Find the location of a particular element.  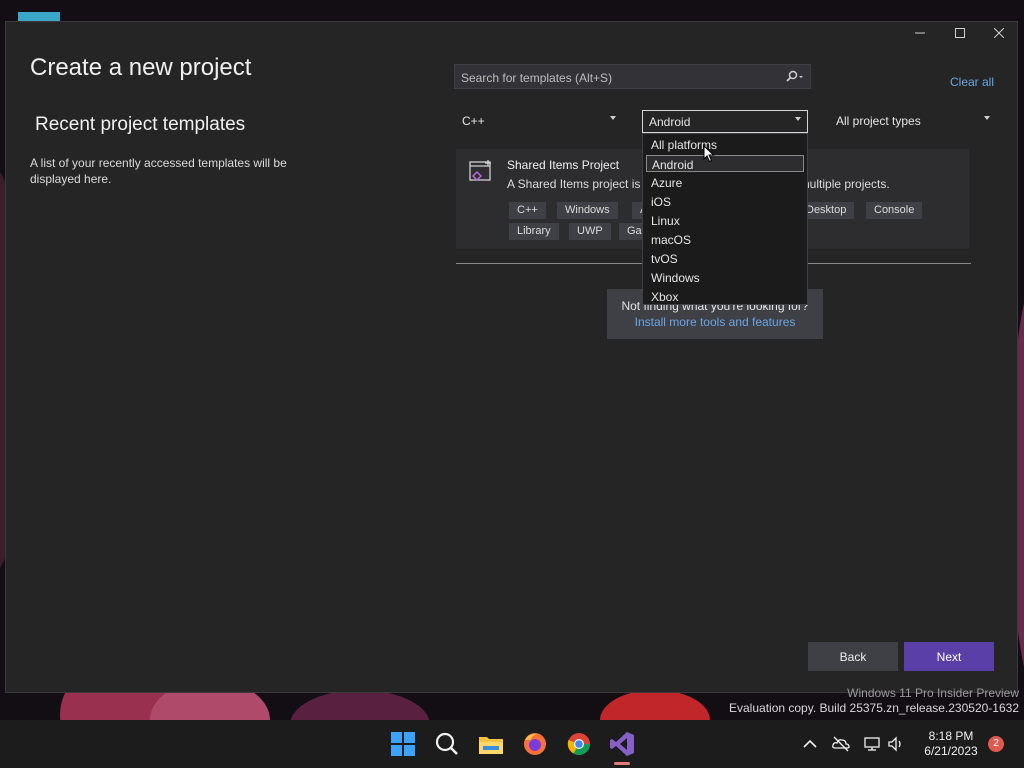

platform-option-selected: Android is located at coordinates (725, 163).